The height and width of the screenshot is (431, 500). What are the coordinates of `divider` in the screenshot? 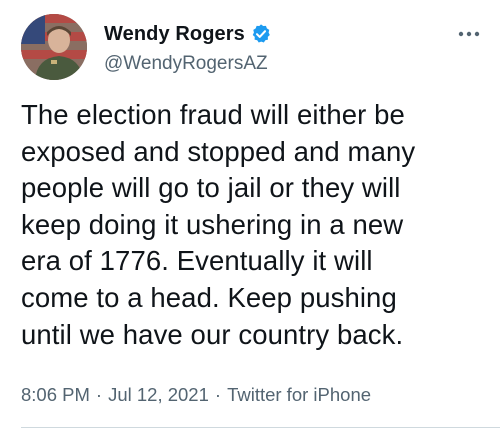 It's located at (260, 427).